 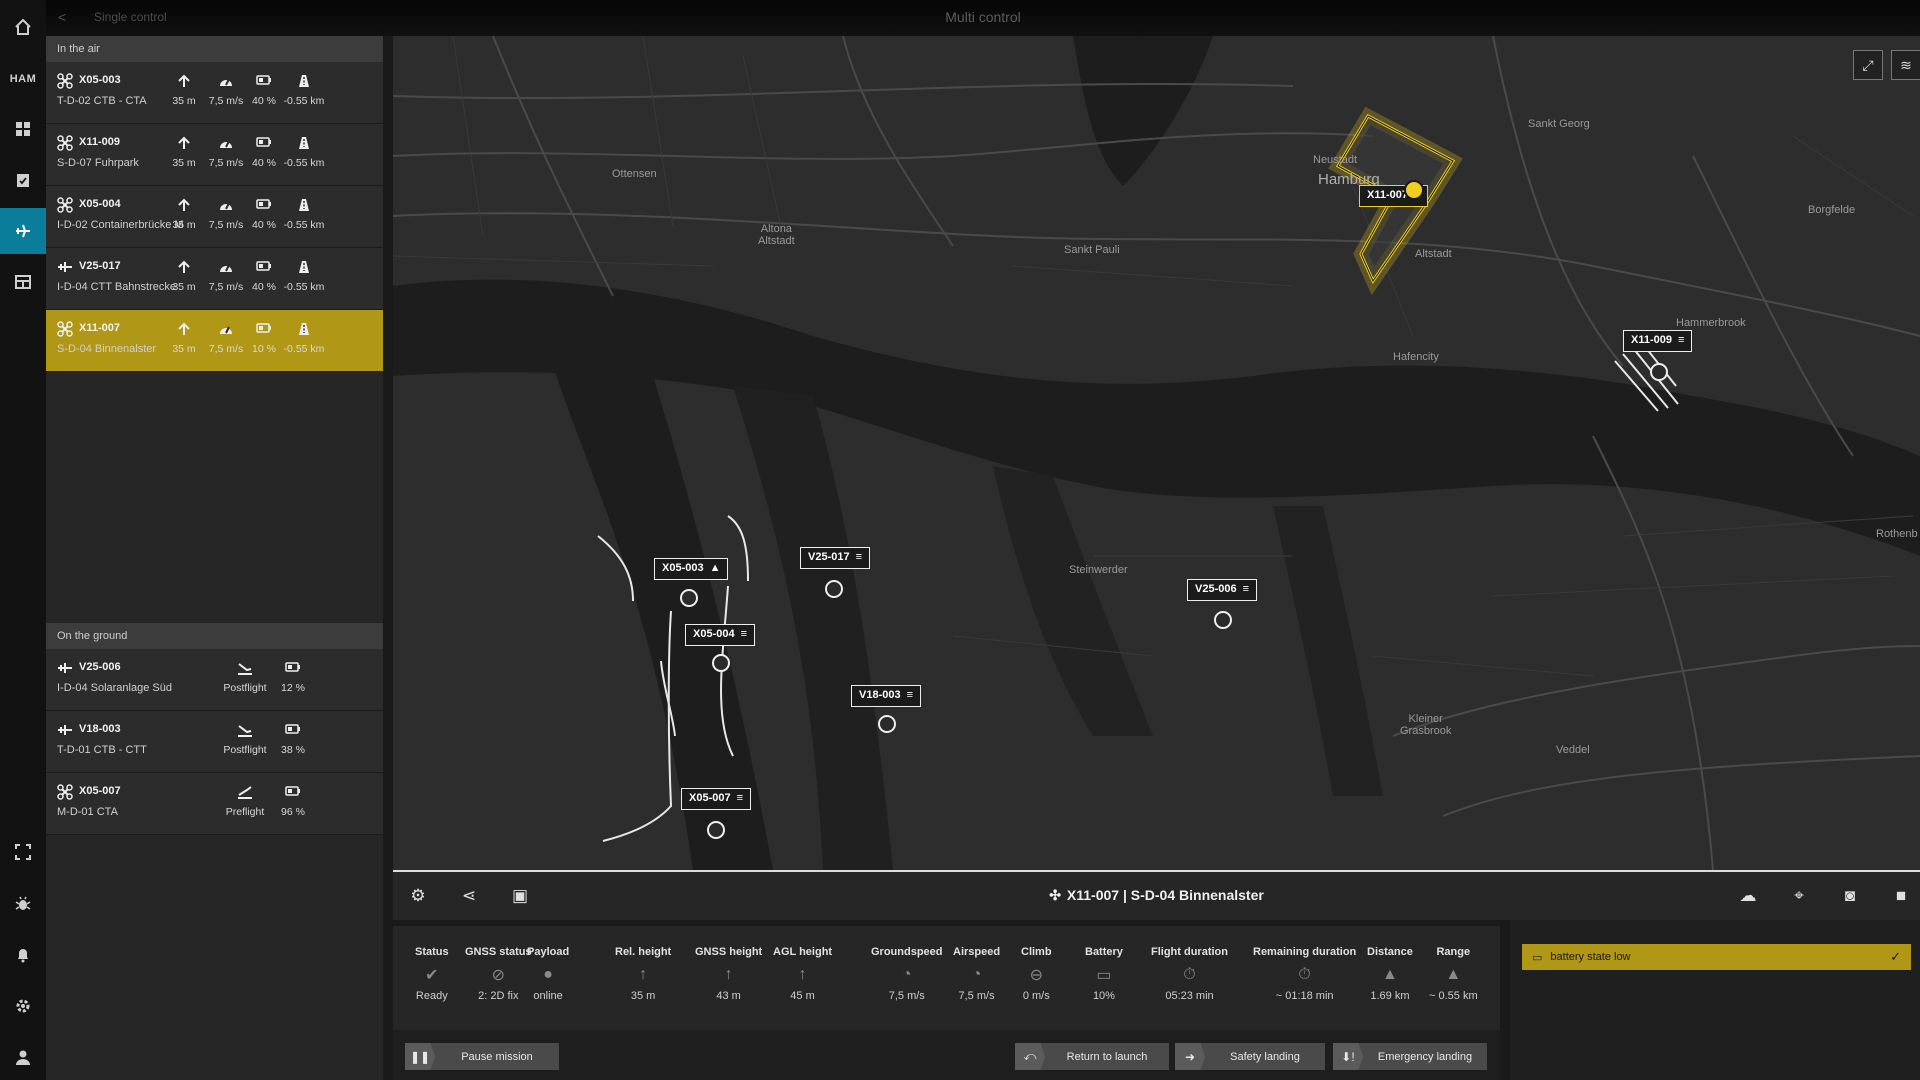 I want to click on map-label-borgfelde: Borgfelde, so click(x=1832, y=210).